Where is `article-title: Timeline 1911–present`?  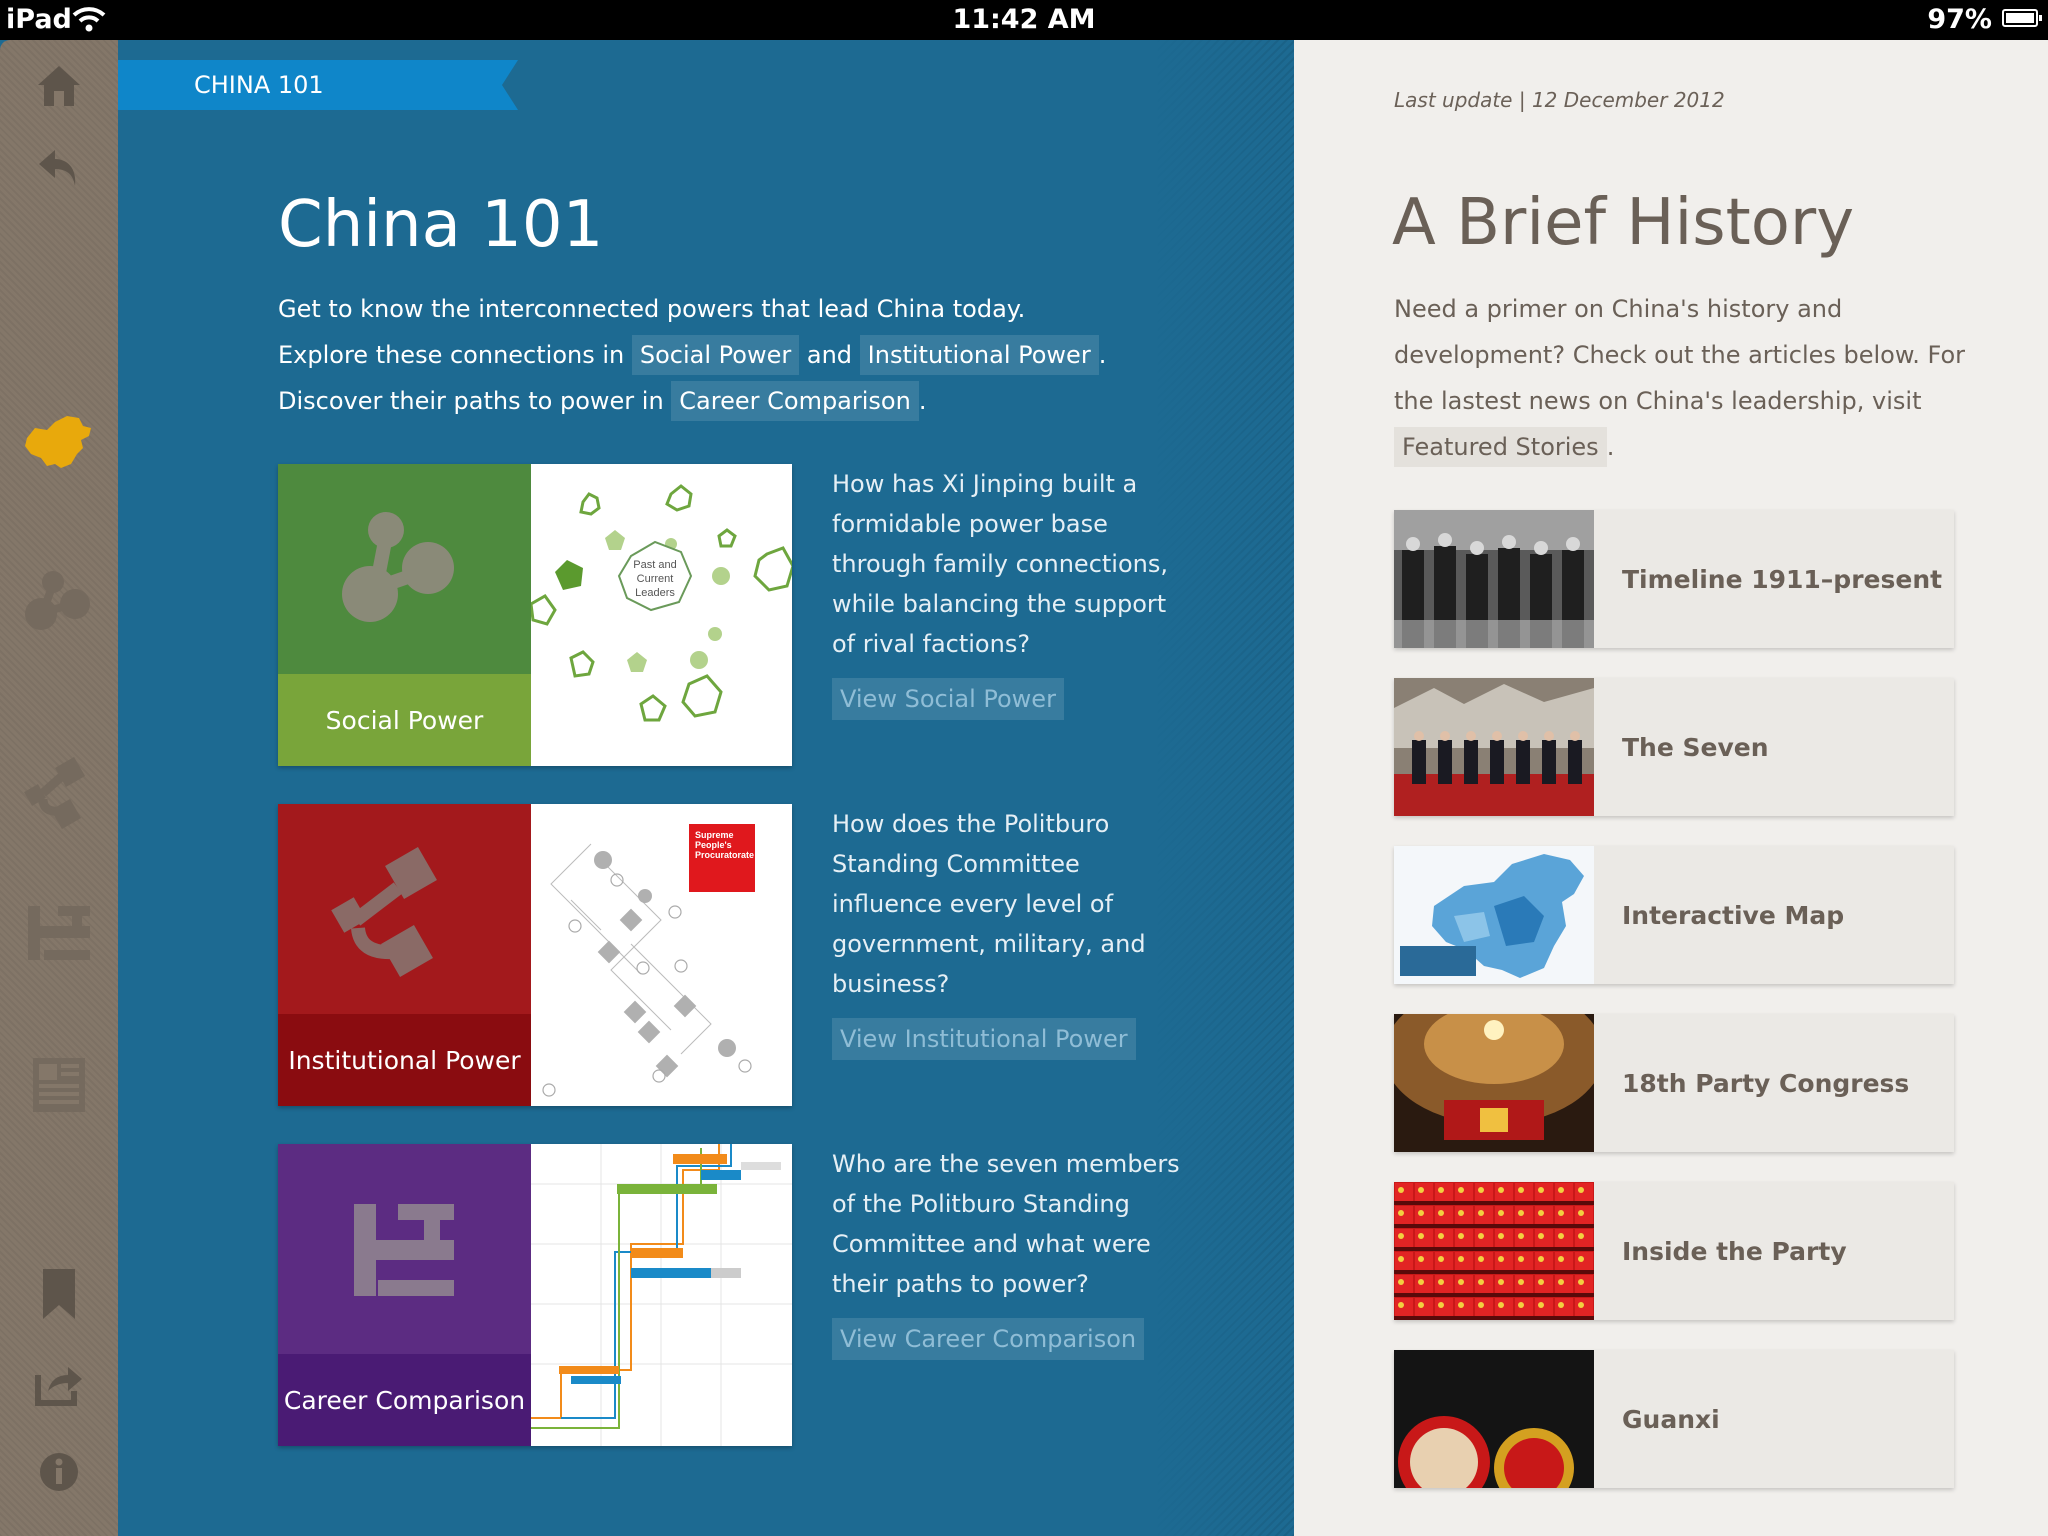 article-title: Timeline 1911–present is located at coordinates (1782, 579).